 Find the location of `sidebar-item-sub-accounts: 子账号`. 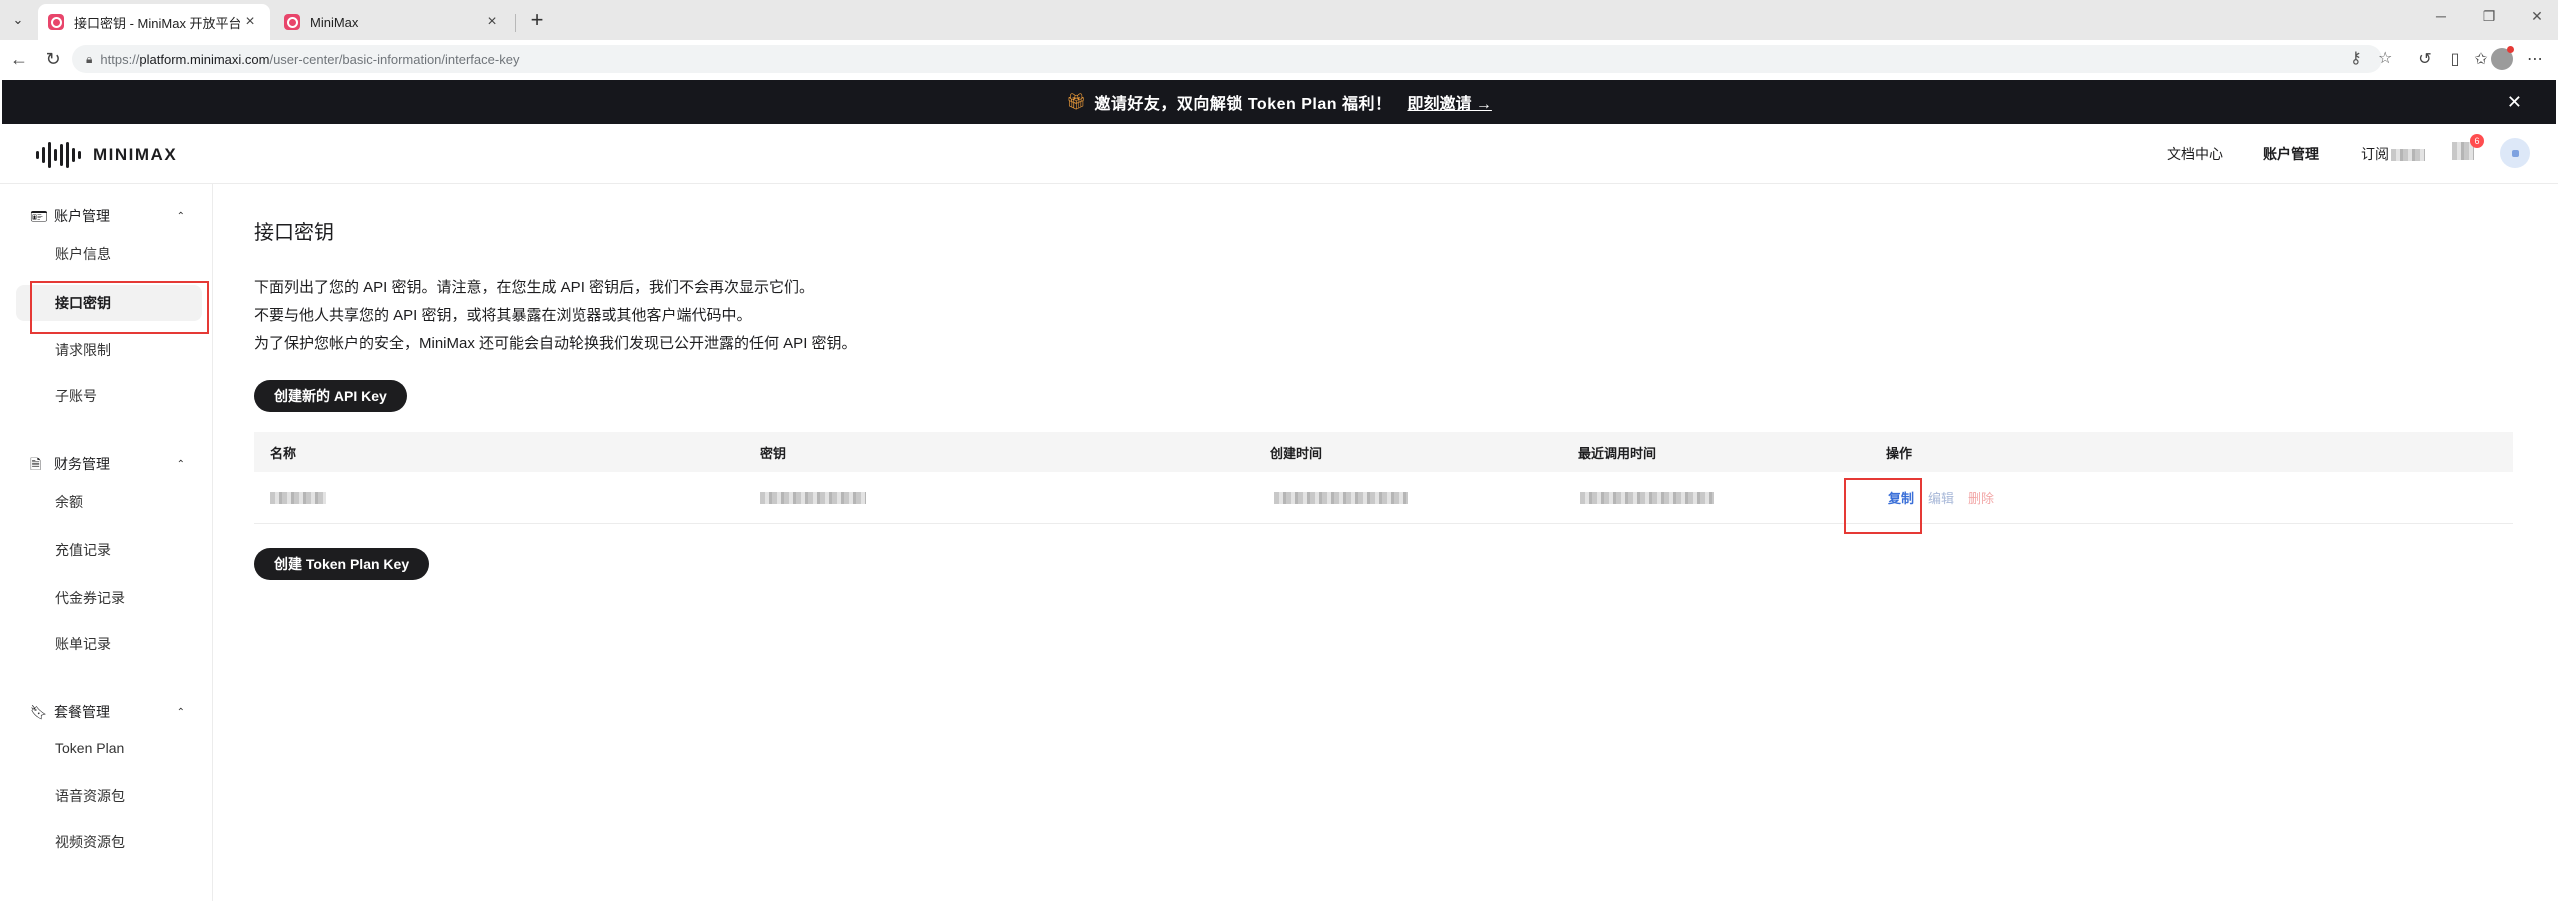

sidebar-item-sub-accounts: 子账号 is located at coordinates (109, 396).